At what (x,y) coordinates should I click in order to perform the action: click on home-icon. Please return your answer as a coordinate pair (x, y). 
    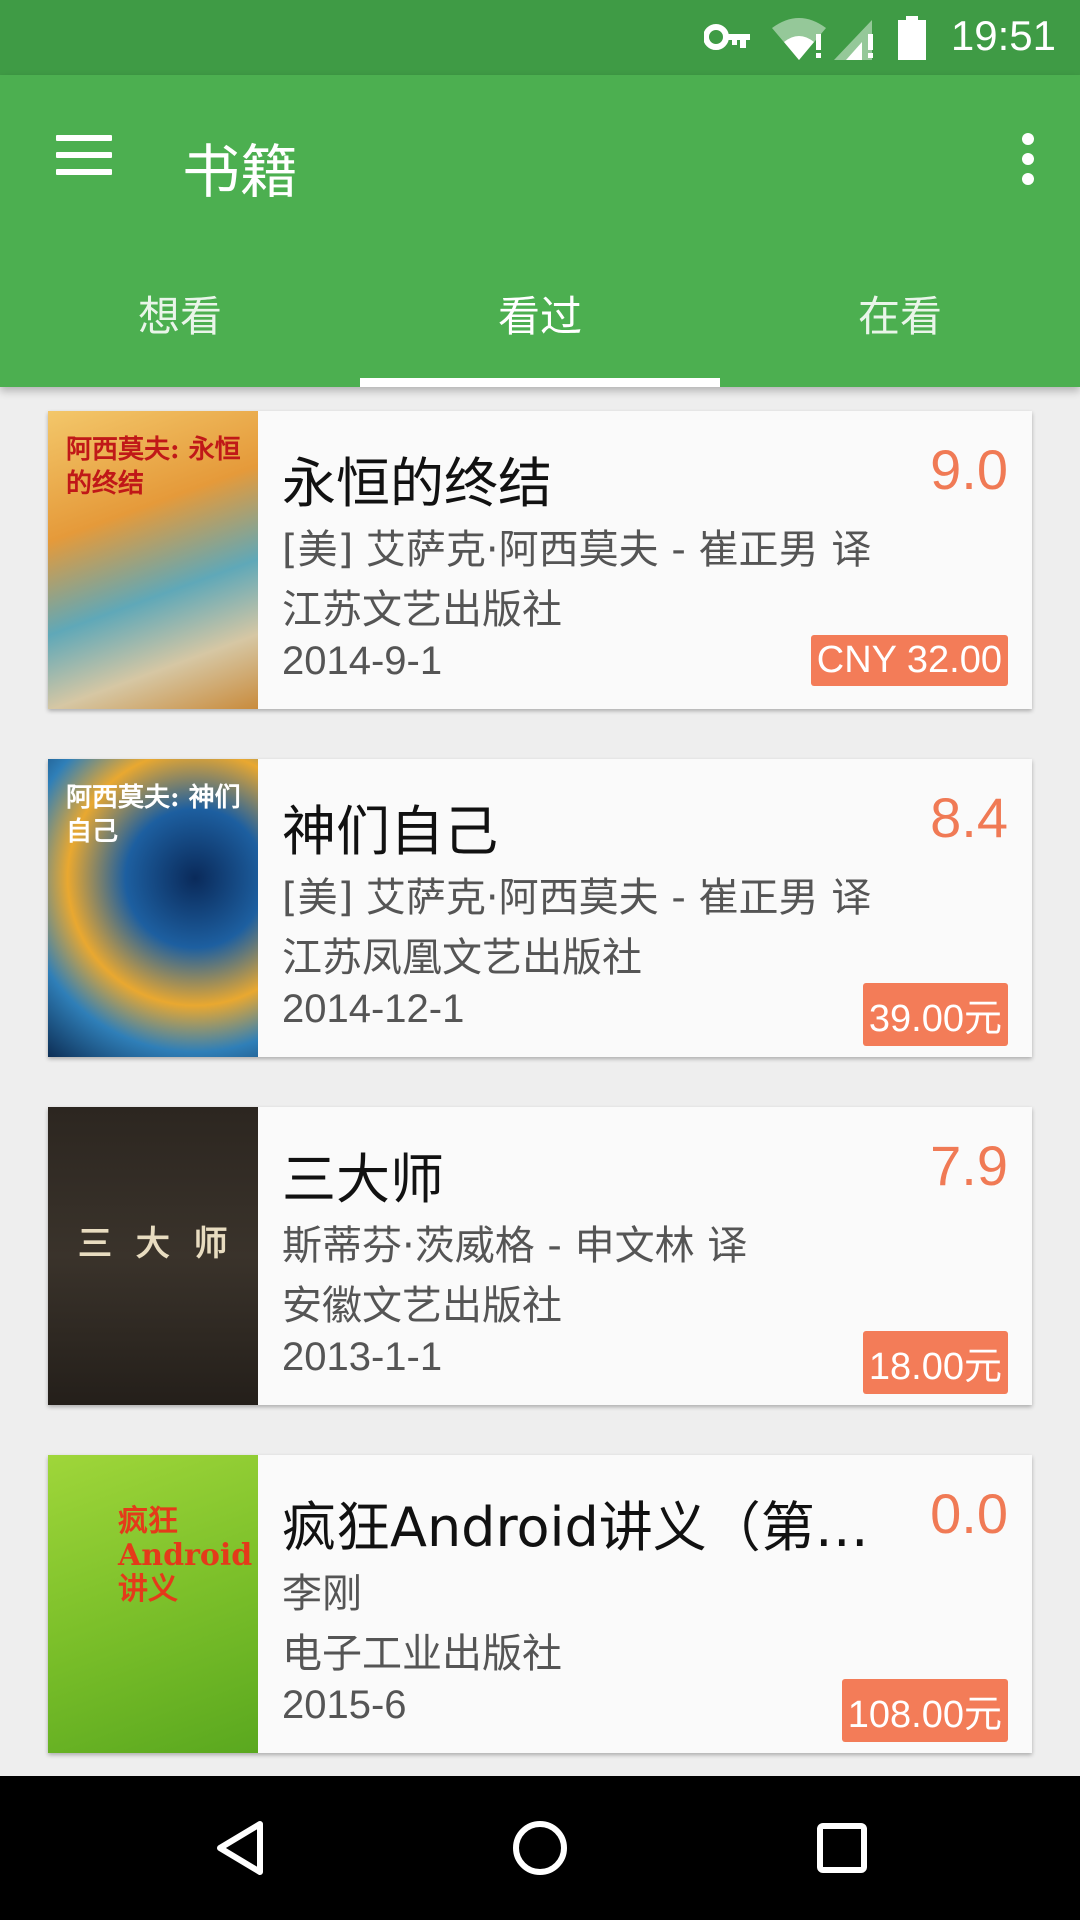
    Looking at the image, I should click on (540, 1848).